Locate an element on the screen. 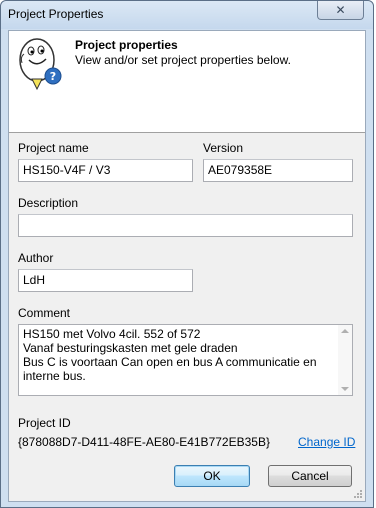 This screenshot has height=508, width=376. author-label: Author is located at coordinates (36, 258).